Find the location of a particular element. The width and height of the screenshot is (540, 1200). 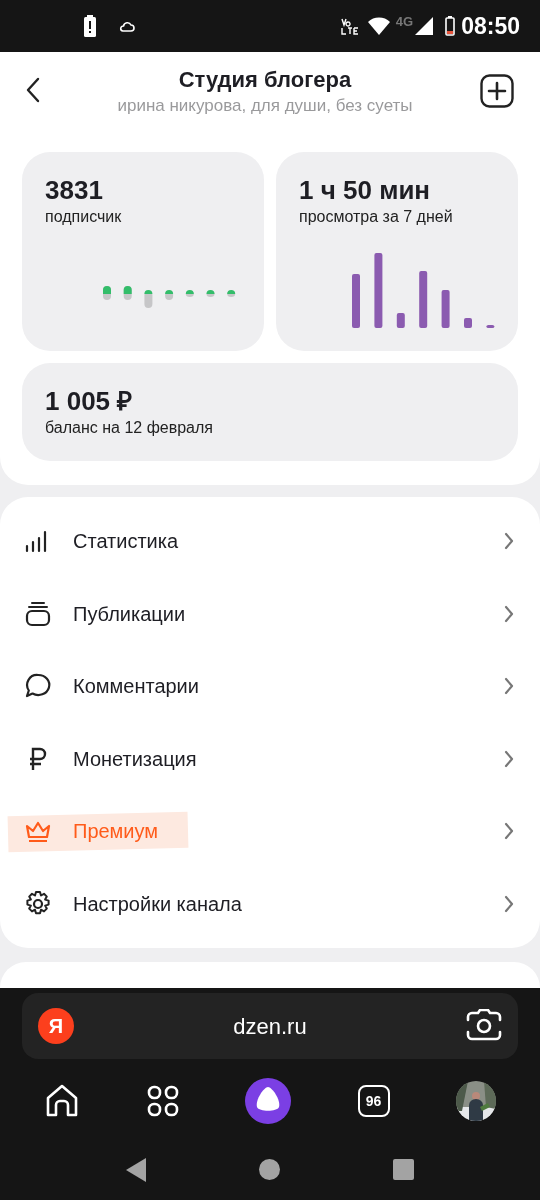

add-icon is located at coordinates (497, 91).